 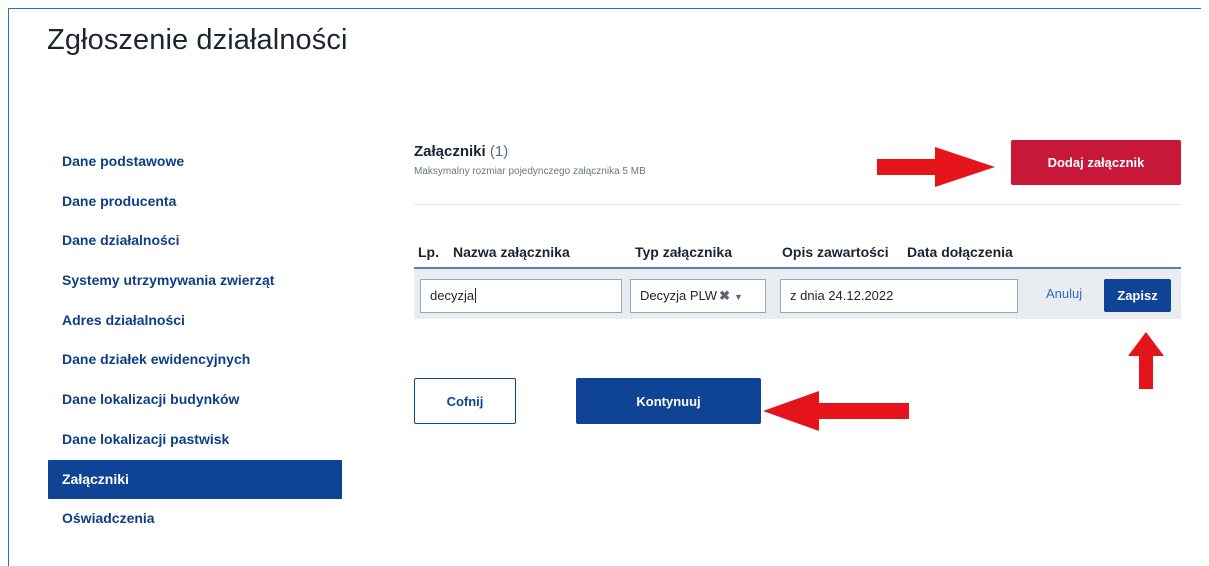 I want to click on column-header-type: Typ załącznika, so click(x=684, y=252).